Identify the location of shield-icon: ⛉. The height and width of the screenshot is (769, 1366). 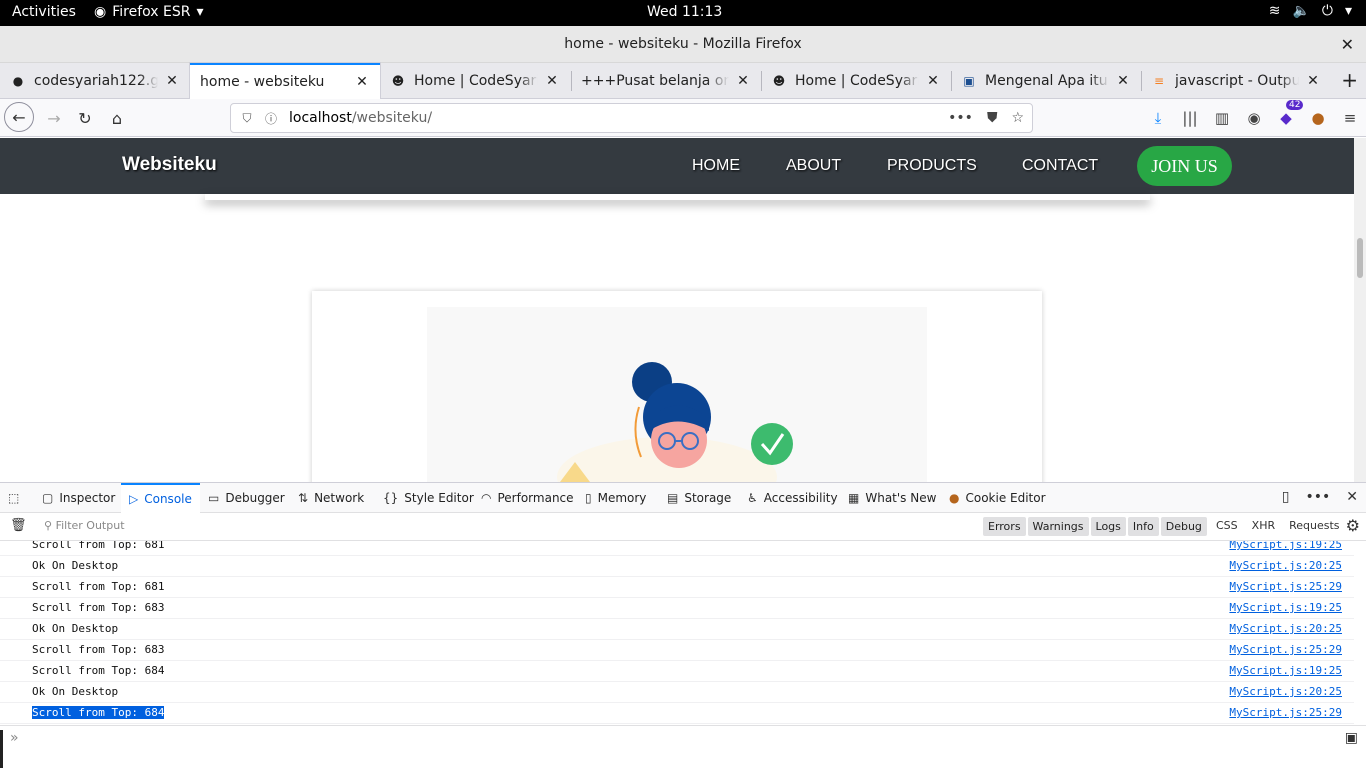
(247, 118).